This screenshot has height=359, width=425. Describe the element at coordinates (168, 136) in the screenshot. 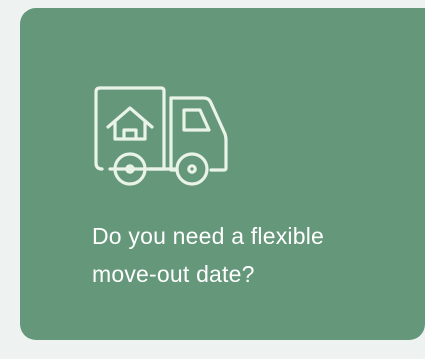

I see `moving-truck-icon` at that location.